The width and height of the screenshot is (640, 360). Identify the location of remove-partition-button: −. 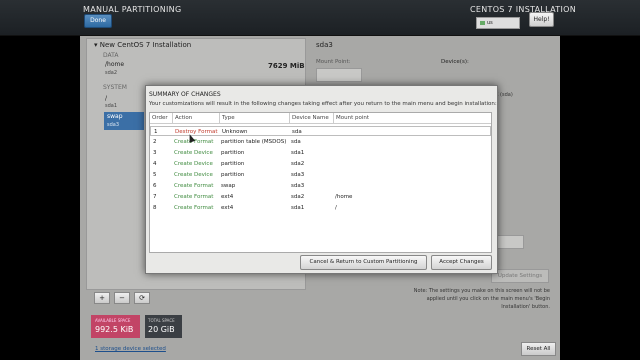
(122, 298).